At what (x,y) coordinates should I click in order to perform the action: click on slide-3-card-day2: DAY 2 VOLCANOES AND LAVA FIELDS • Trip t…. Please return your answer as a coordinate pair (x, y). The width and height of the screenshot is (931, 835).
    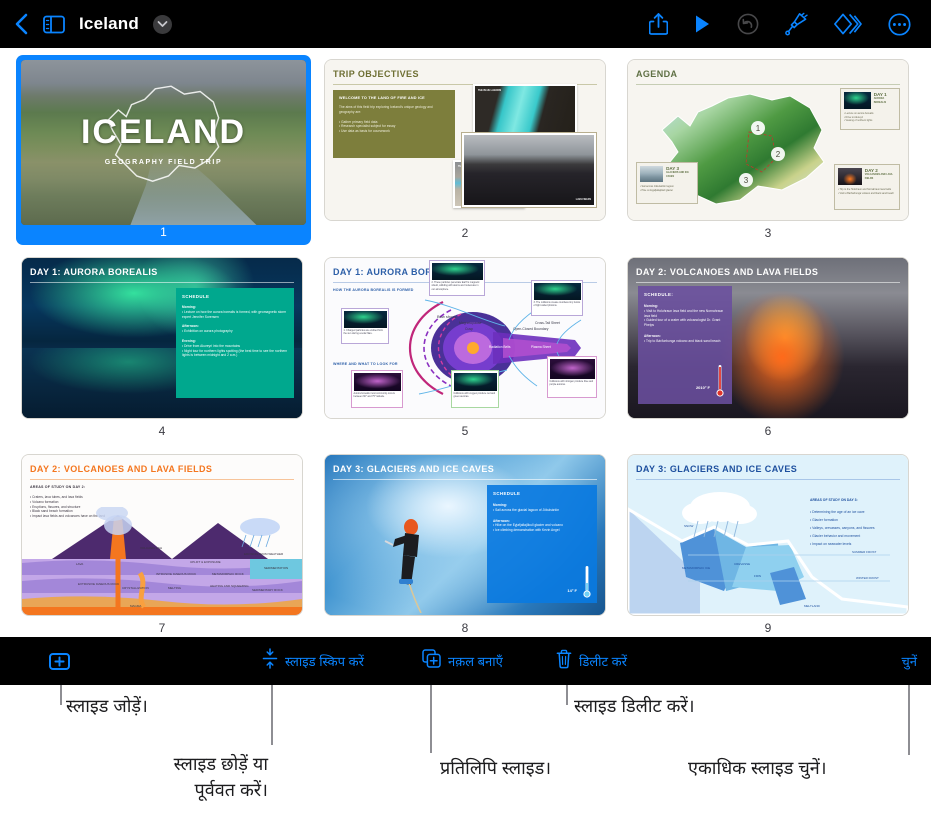
    Looking at the image, I should click on (867, 187).